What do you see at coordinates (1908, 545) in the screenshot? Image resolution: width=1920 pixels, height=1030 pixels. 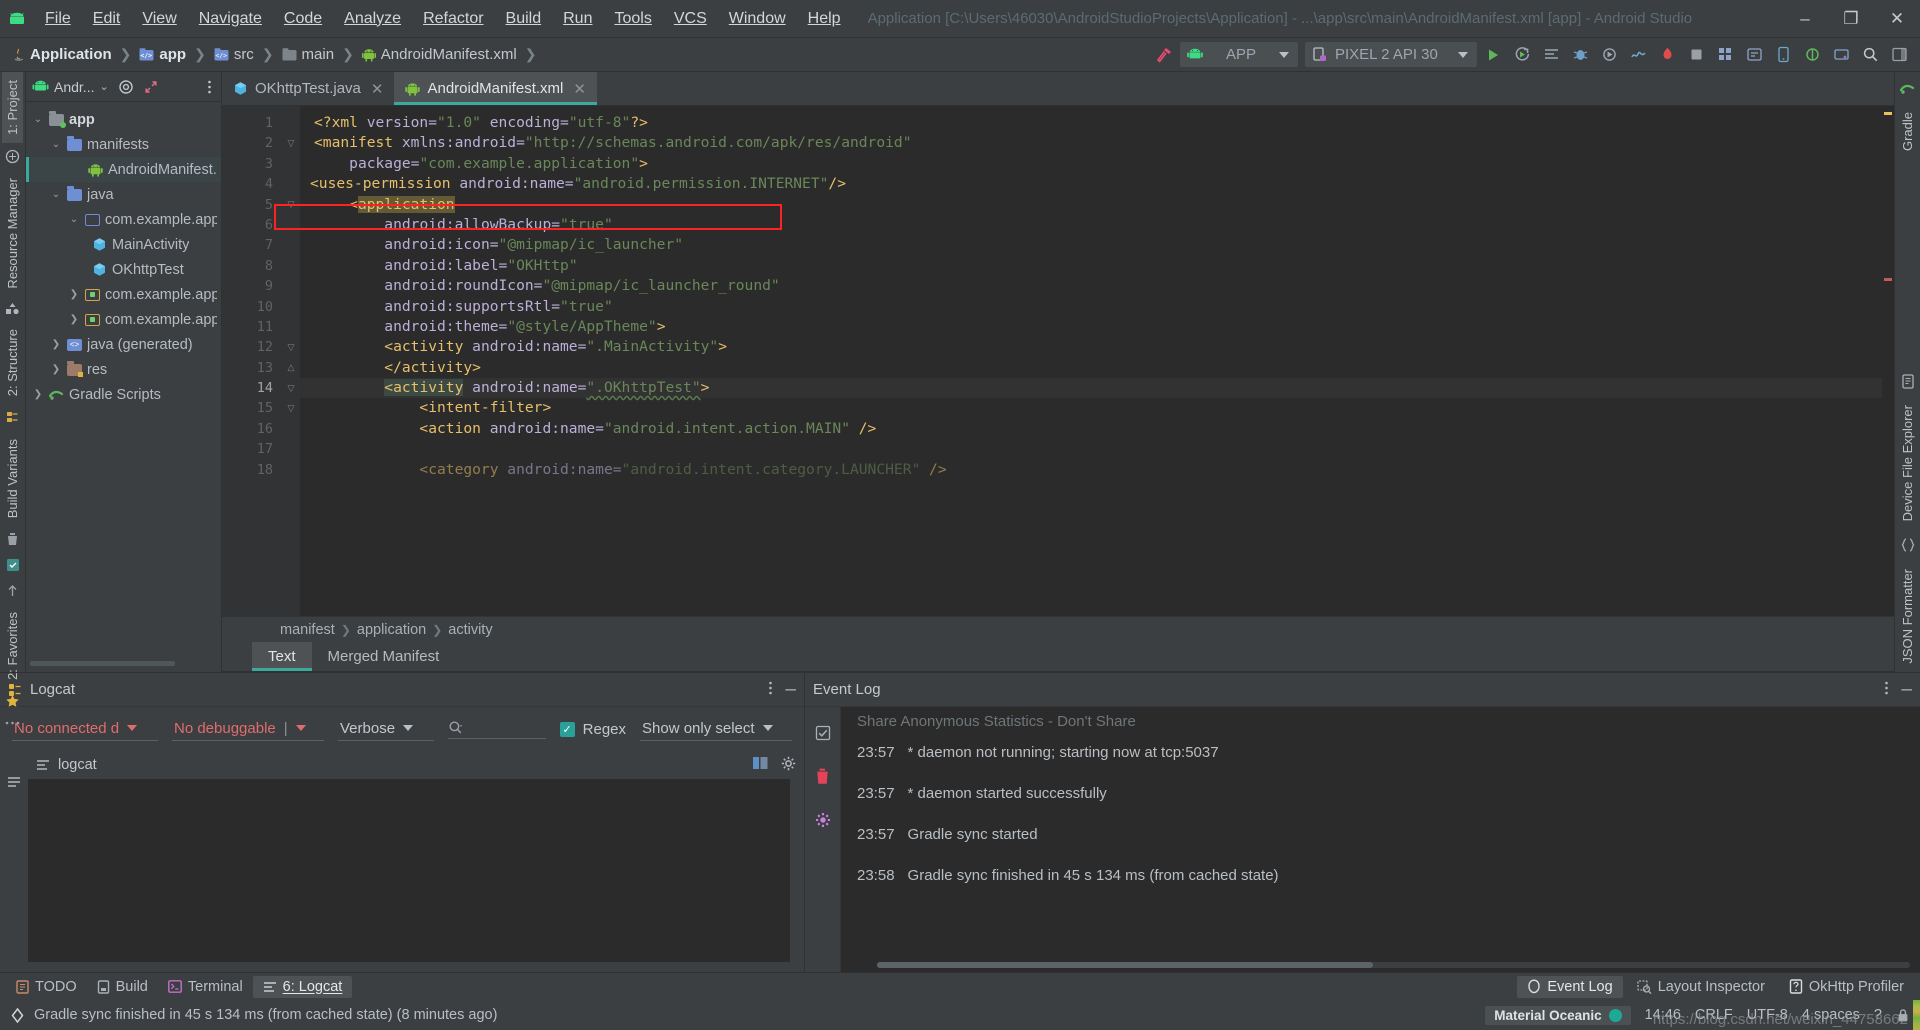 I see `json-formatter-icon` at bounding box center [1908, 545].